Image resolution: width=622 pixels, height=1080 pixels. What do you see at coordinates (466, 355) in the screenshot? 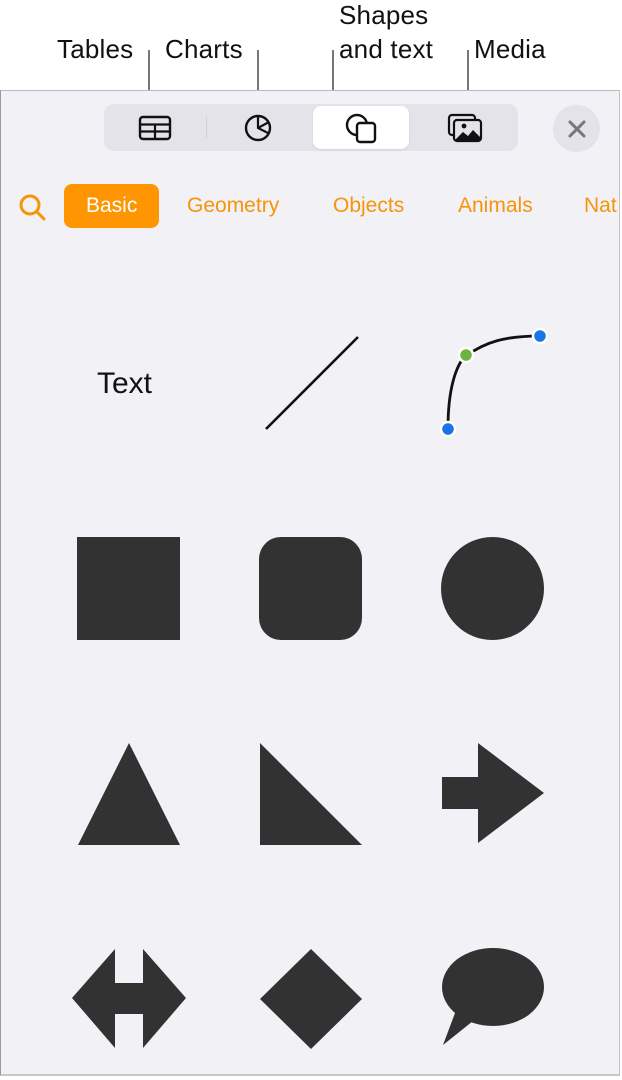
I see `curve-mid-handle` at bounding box center [466, 355].